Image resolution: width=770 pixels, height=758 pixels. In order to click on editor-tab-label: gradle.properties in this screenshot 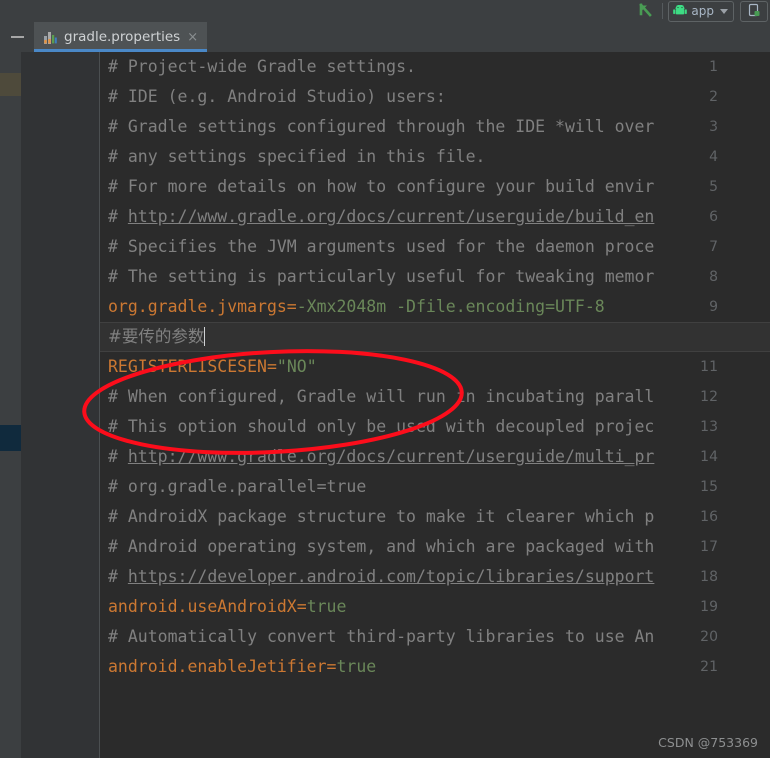, I will do `click(122, 37)`.